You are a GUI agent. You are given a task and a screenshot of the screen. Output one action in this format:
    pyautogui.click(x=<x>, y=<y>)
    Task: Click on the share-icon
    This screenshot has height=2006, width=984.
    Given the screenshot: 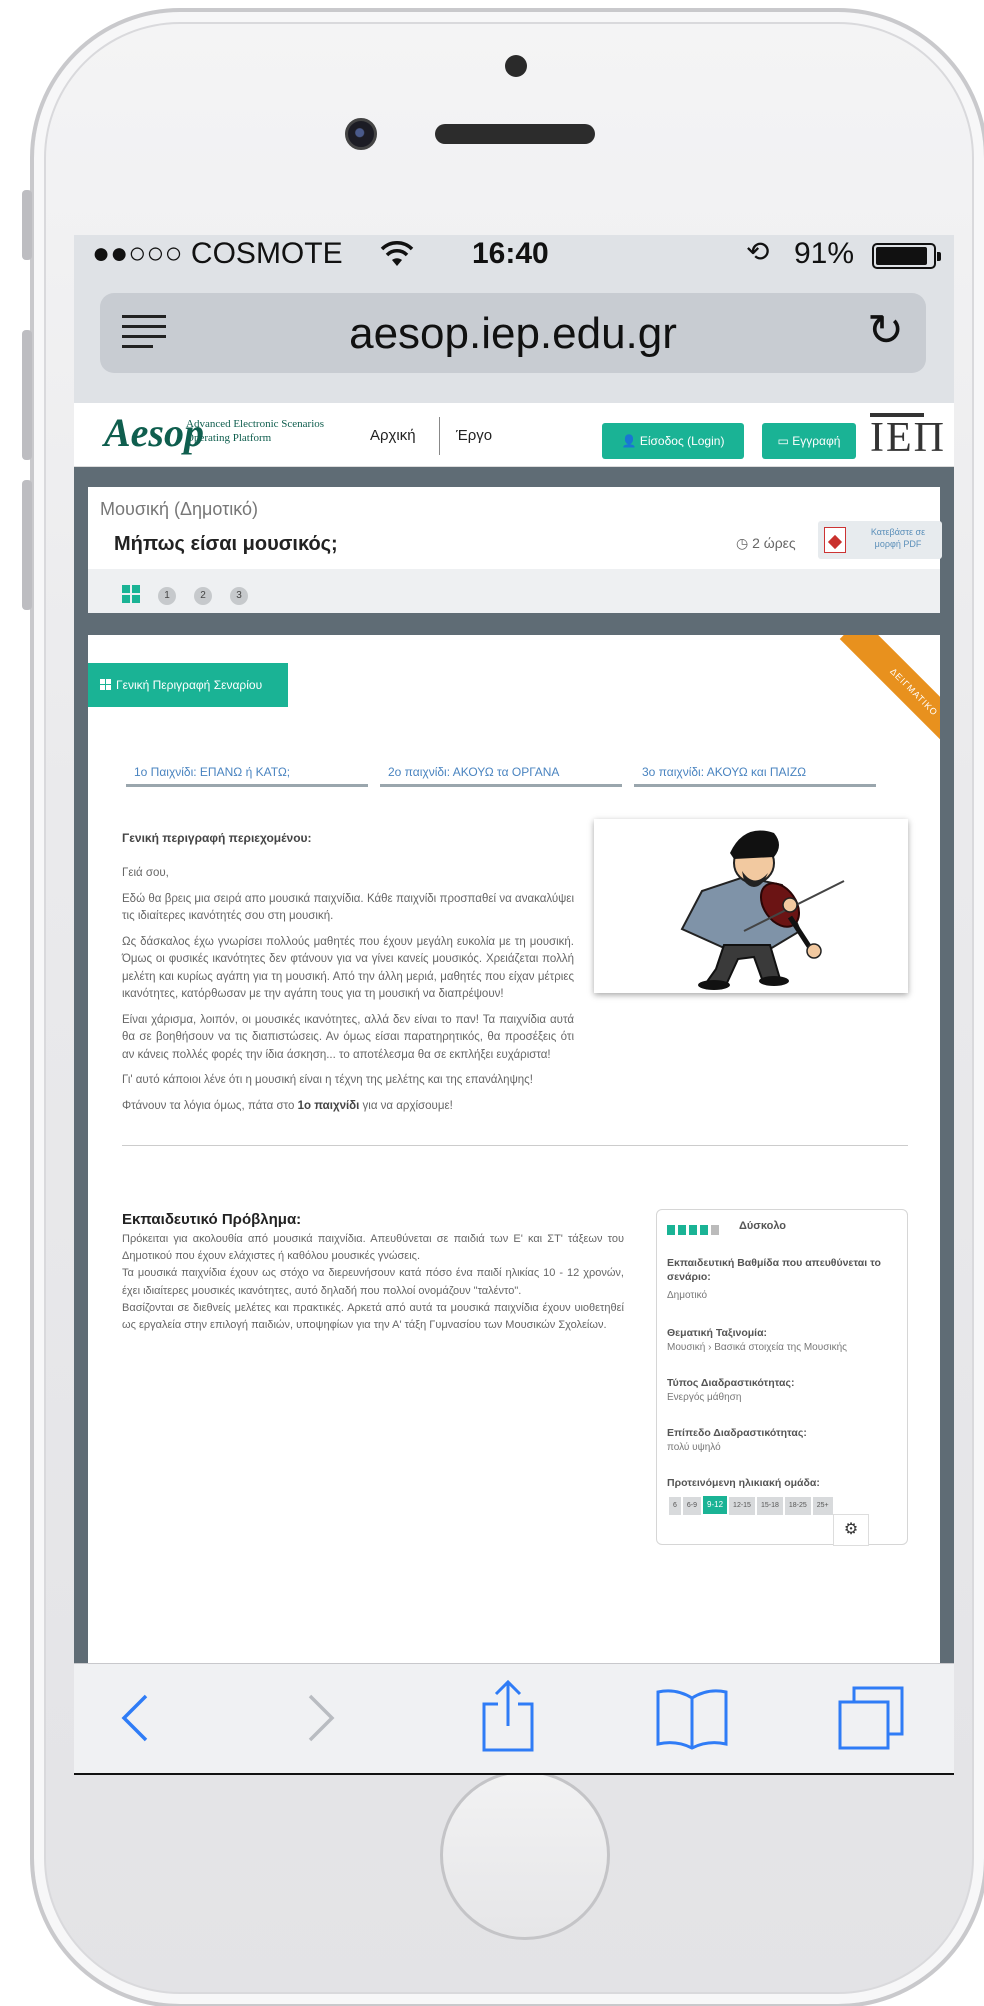 What is the action you would take?
    pyautogui.click(x=508, y=1716)
    